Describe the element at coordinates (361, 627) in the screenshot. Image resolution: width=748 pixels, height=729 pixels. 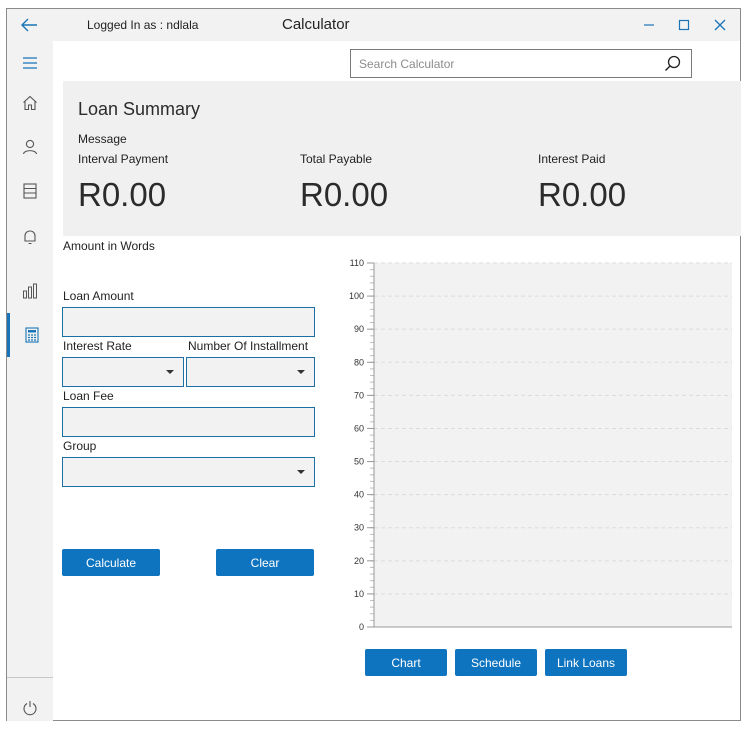
I see `y-tick-label: 0` at that location.